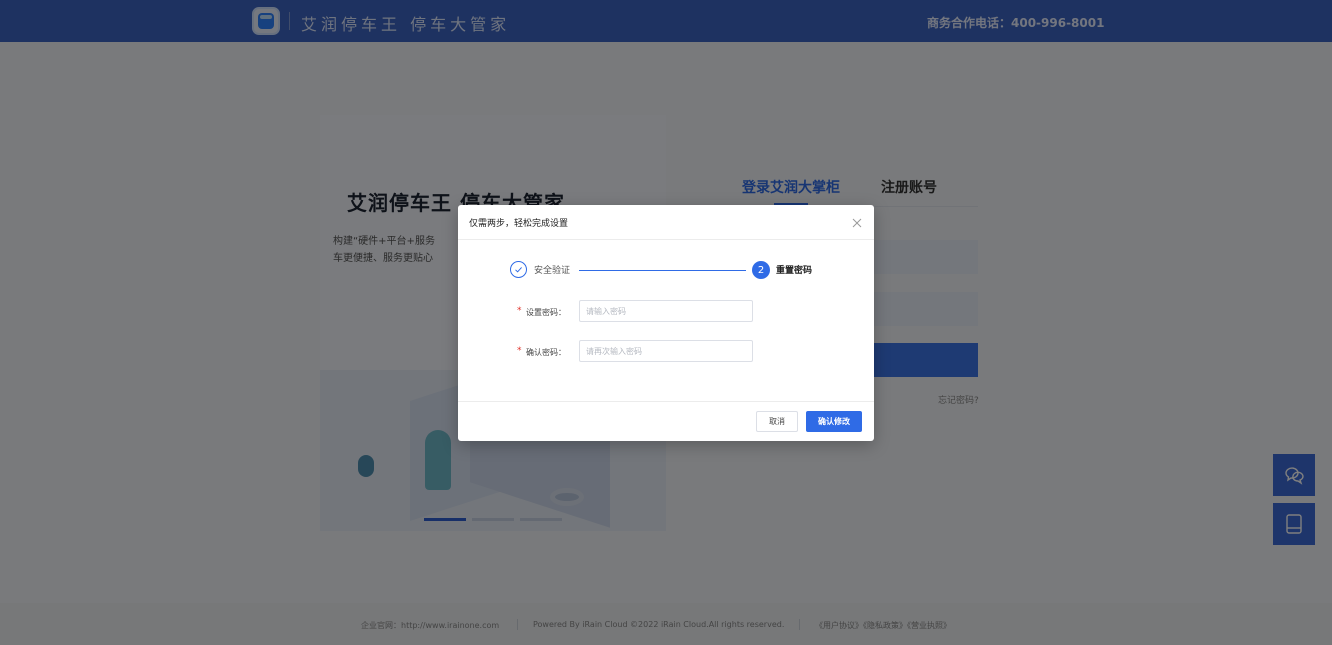  I want to click on dialog-footer-divider, so click(666, 401).